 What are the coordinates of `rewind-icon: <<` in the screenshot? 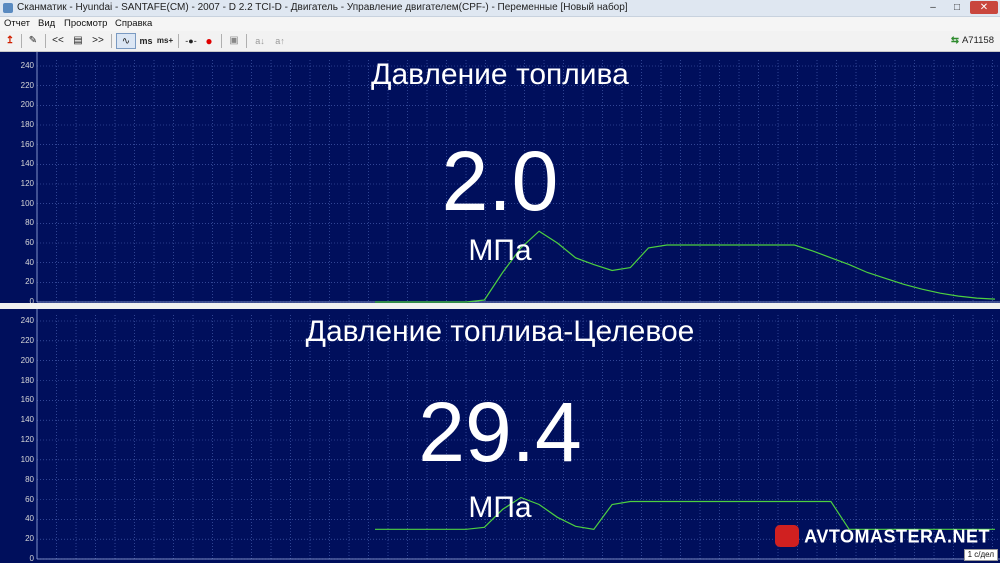 It's located at (58, 41).